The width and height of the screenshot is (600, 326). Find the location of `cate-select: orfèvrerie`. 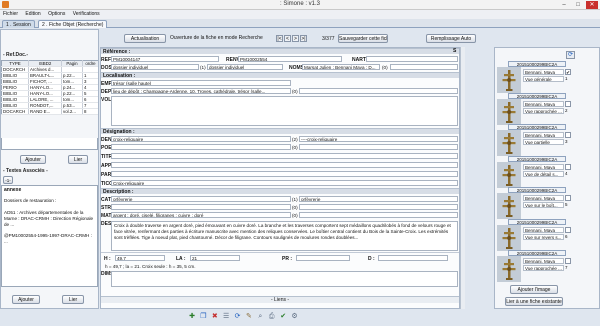

cate-select: orfèvrerie is located at coordinates (378, 199).